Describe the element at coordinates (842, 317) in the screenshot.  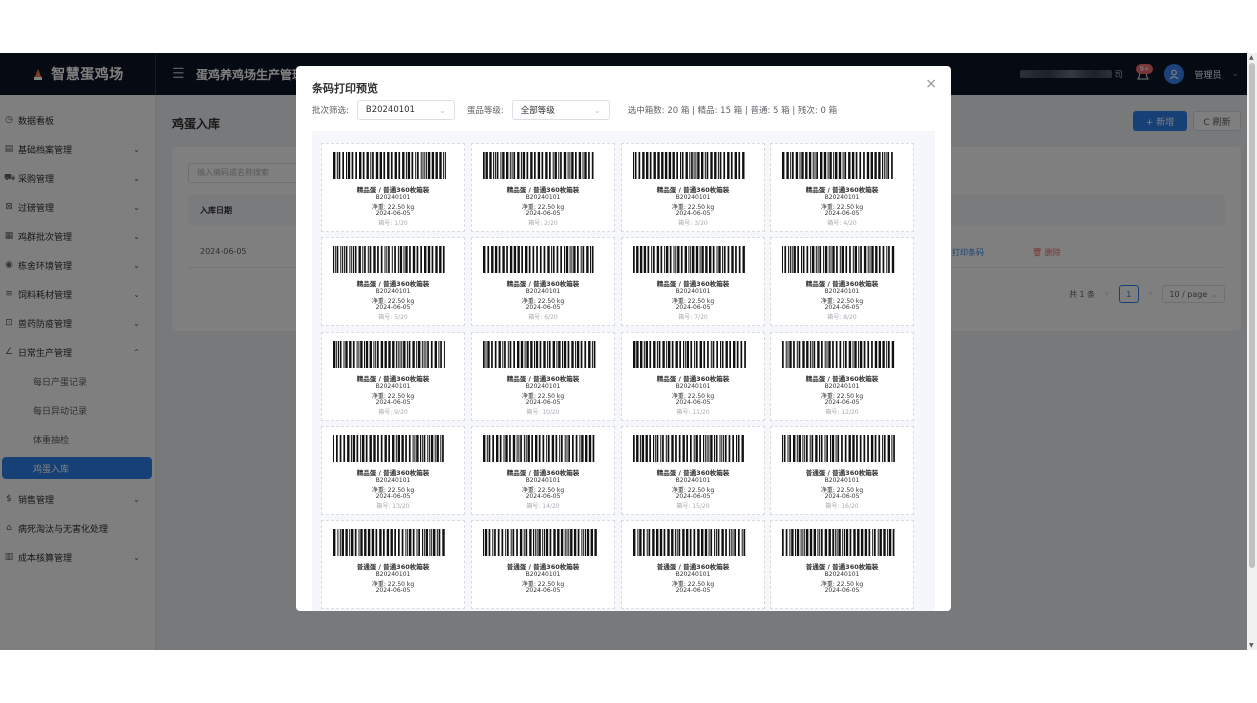
I see `label-box-number: 箱号: 8/20` at that location.